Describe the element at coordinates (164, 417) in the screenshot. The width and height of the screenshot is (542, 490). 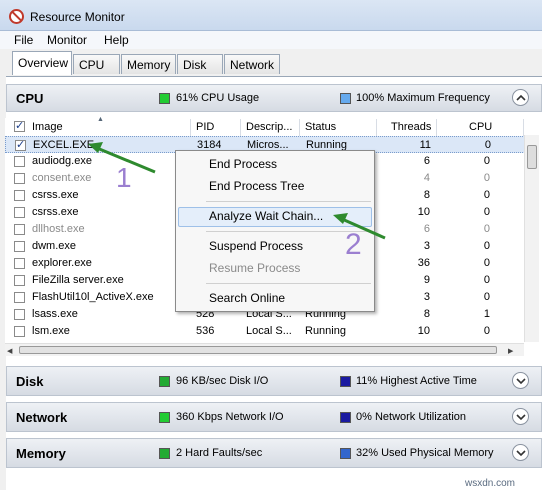
I see `network-io-indicator` at that location.